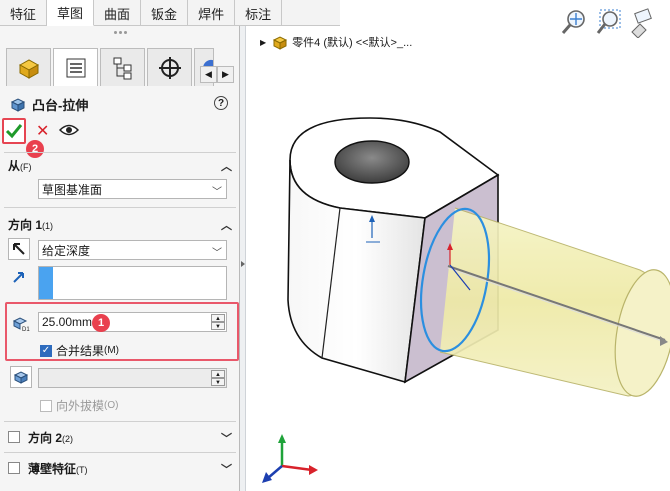 This screenshot has width=670, height=491. I want to click on thin-feature-label: 薄壁特征, so click(52, 468).